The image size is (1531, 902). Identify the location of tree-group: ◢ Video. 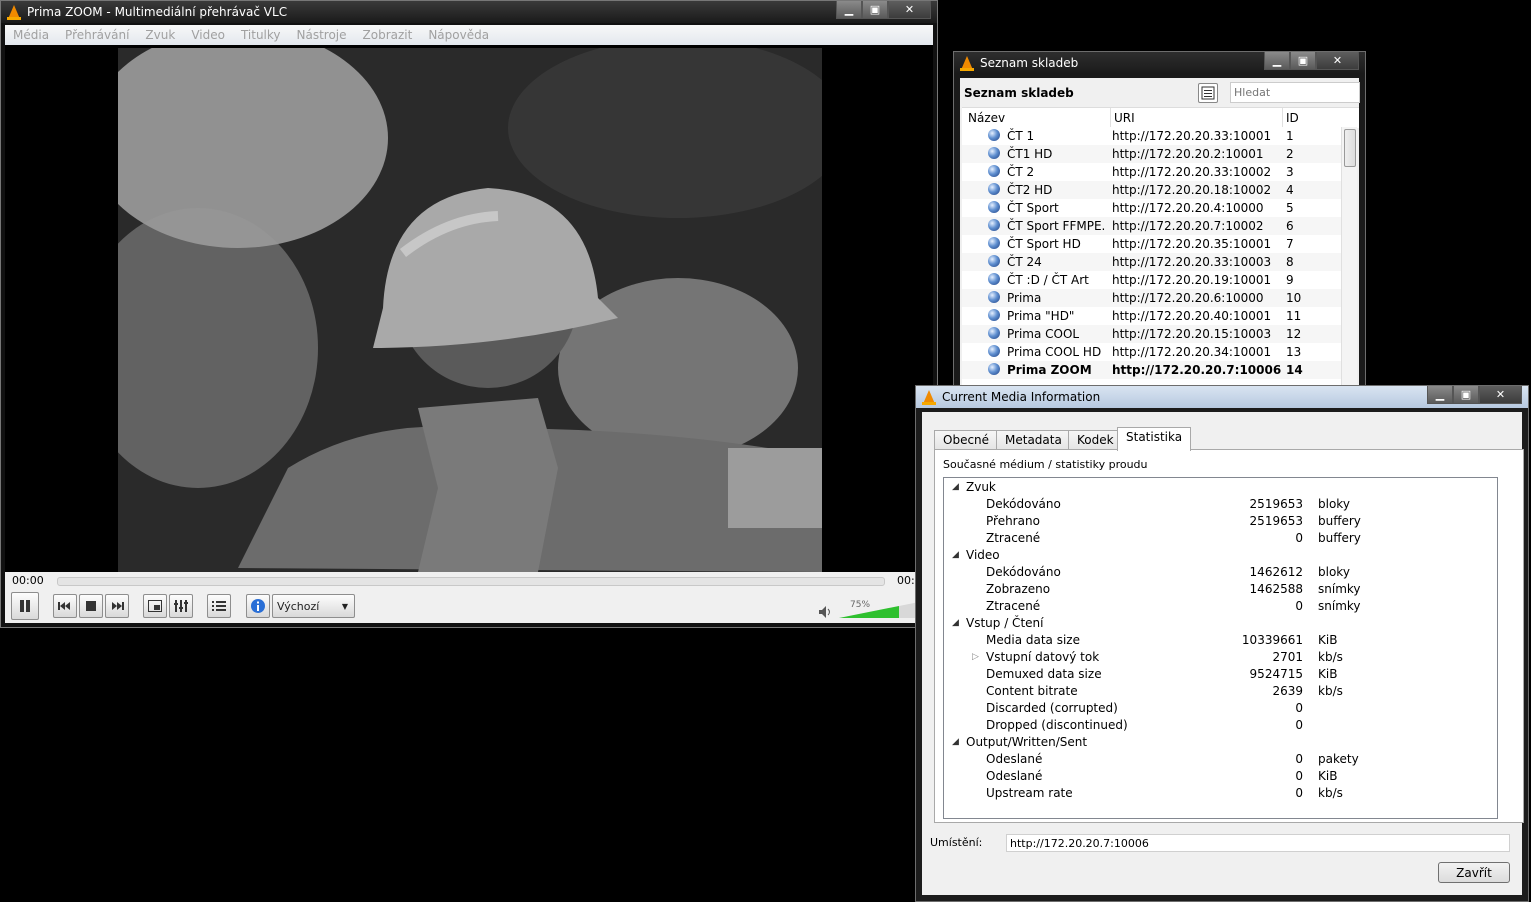
(1220, 555).